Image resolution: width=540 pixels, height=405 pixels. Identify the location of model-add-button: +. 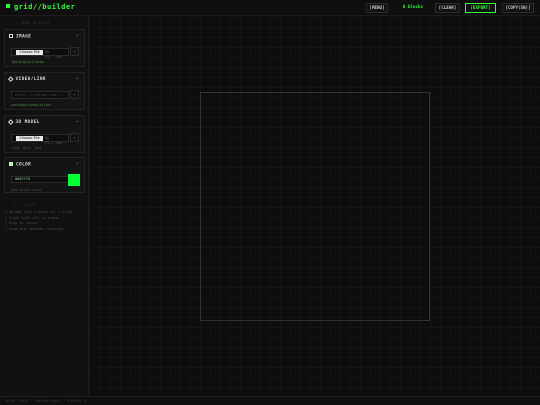
(74, 137).